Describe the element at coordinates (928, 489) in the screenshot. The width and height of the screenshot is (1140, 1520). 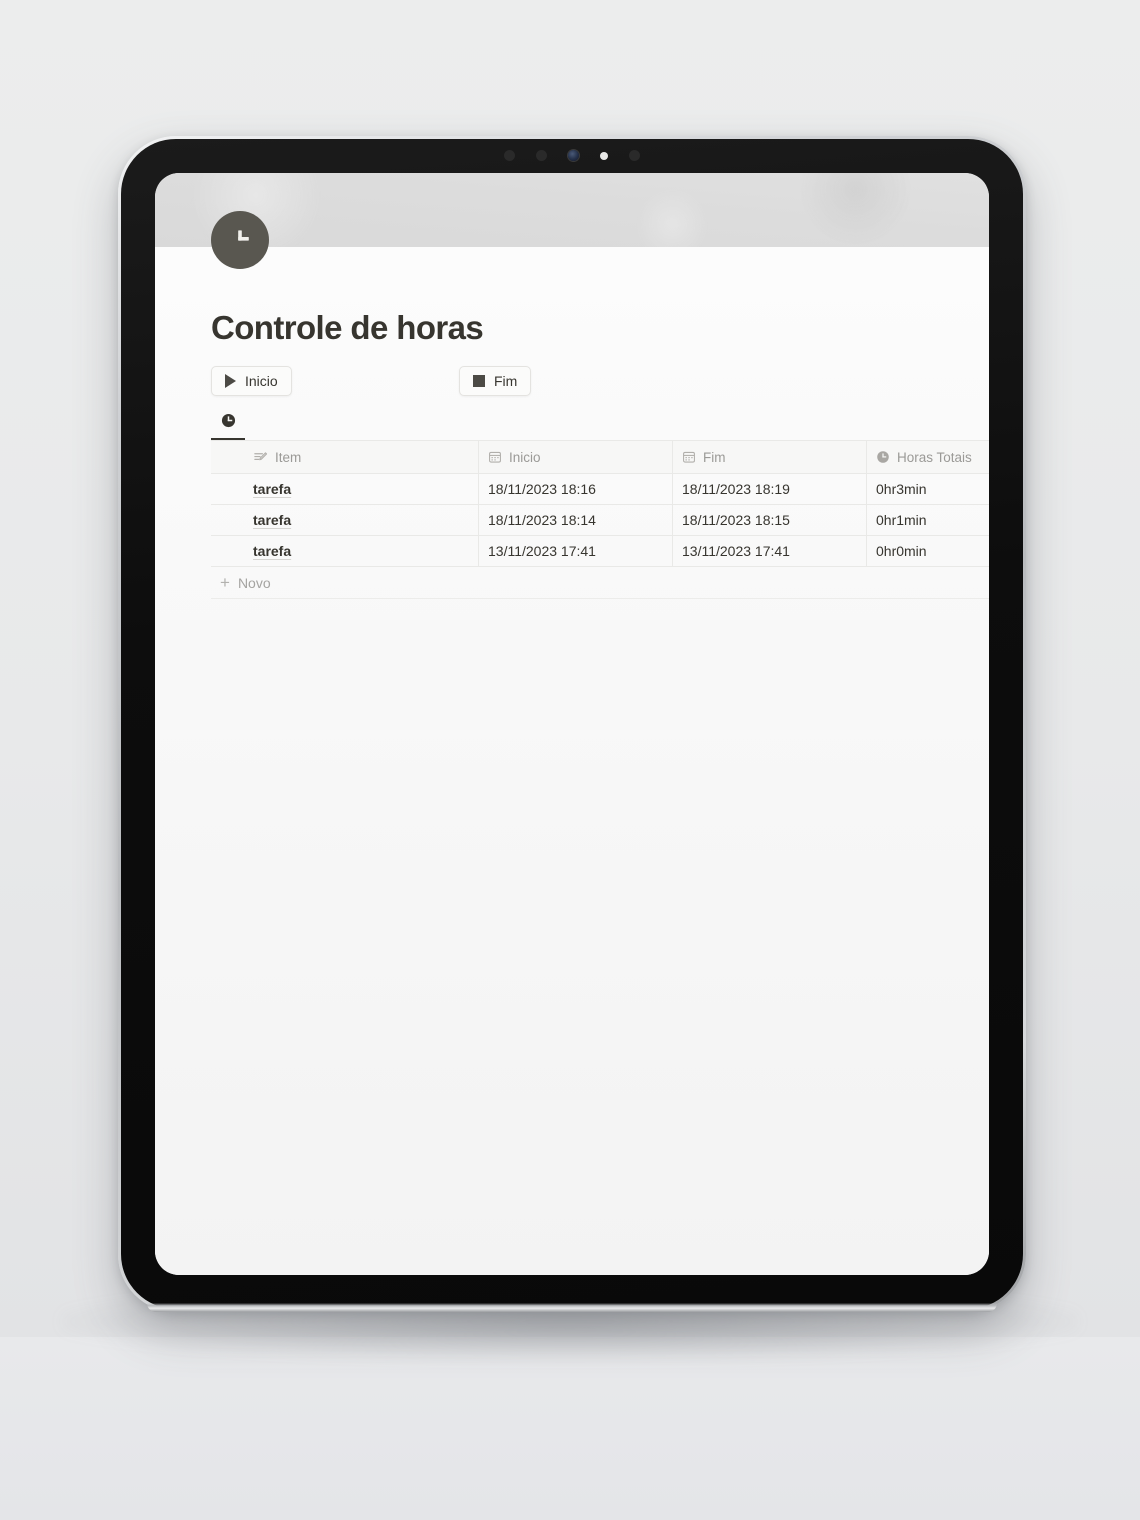
I see `cell-horas-totais: 0hr3min` at that location.